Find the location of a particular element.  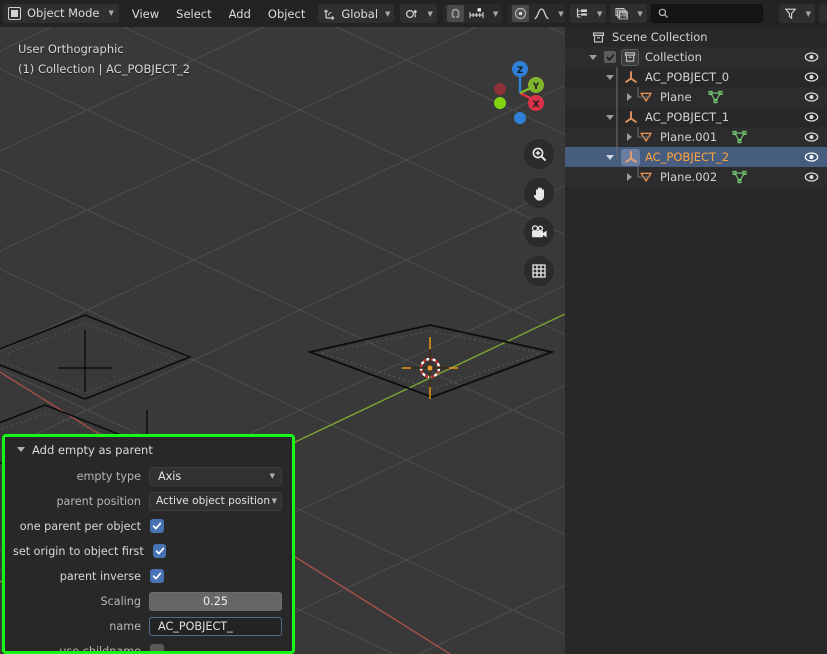

outliner-row-scene-collection: Scene Collection is located at coordinates (696, 37).